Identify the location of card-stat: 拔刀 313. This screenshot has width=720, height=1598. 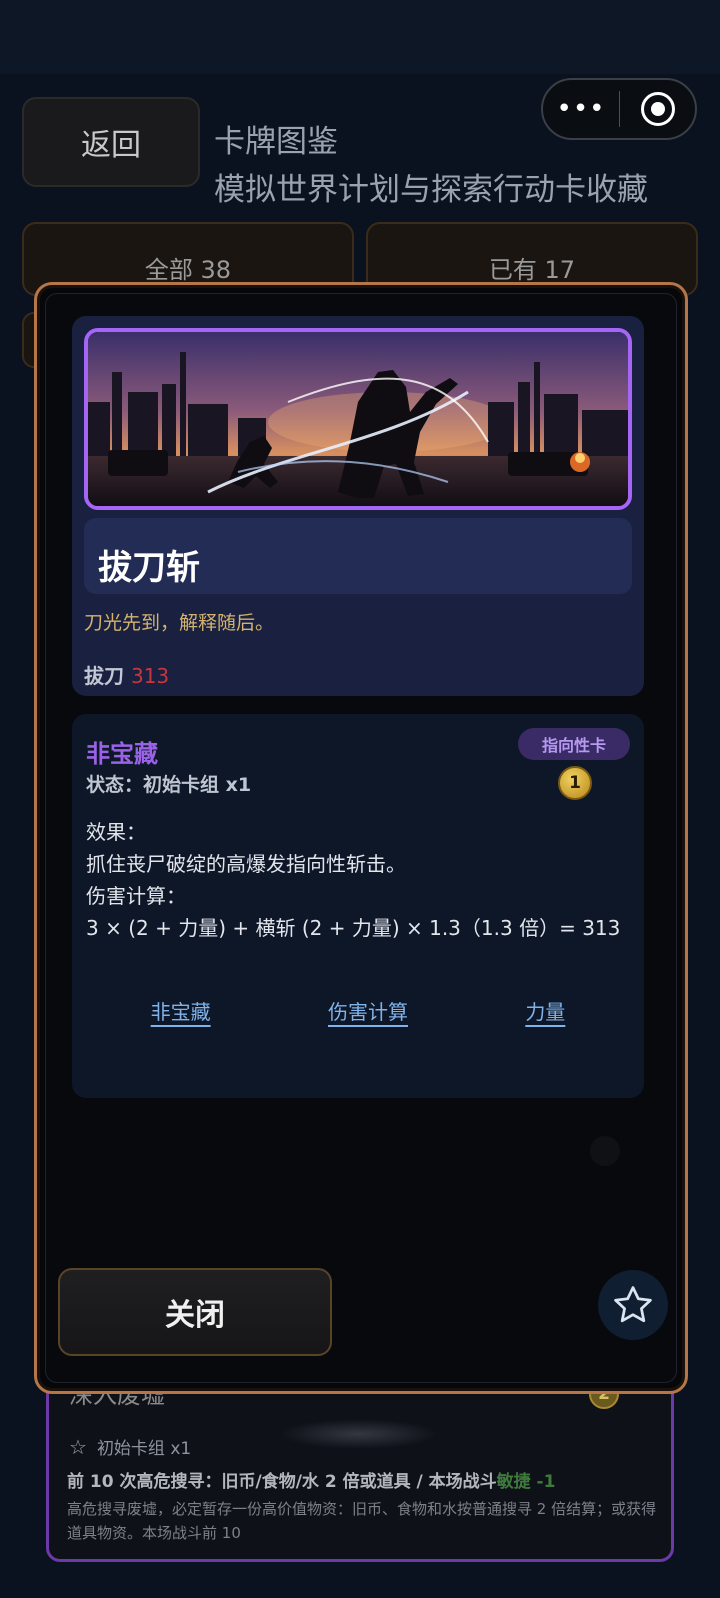
(126, 674).